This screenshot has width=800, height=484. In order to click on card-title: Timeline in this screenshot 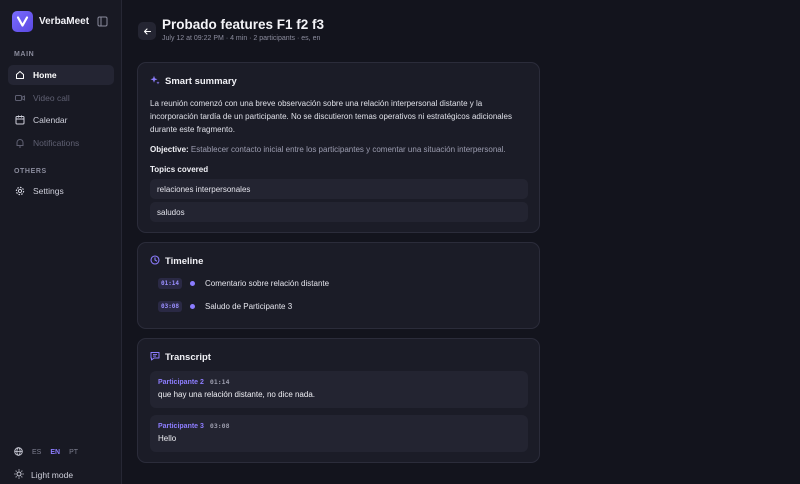, I will do `click(184, 261)`.